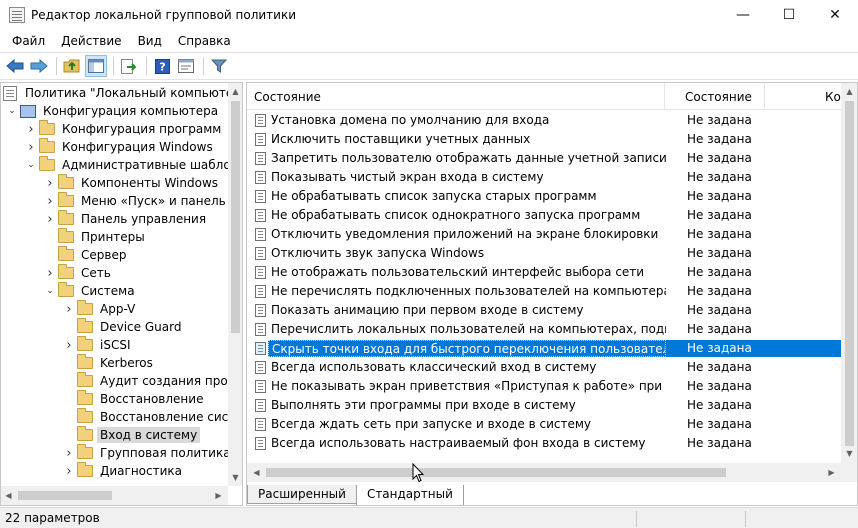 This screenshot has height=528, width=858. What do you see at coordinates (120, 147) in the screenshot?
I see `tree-item: › Конфигурация Windows` at bounding box center [120, 147].